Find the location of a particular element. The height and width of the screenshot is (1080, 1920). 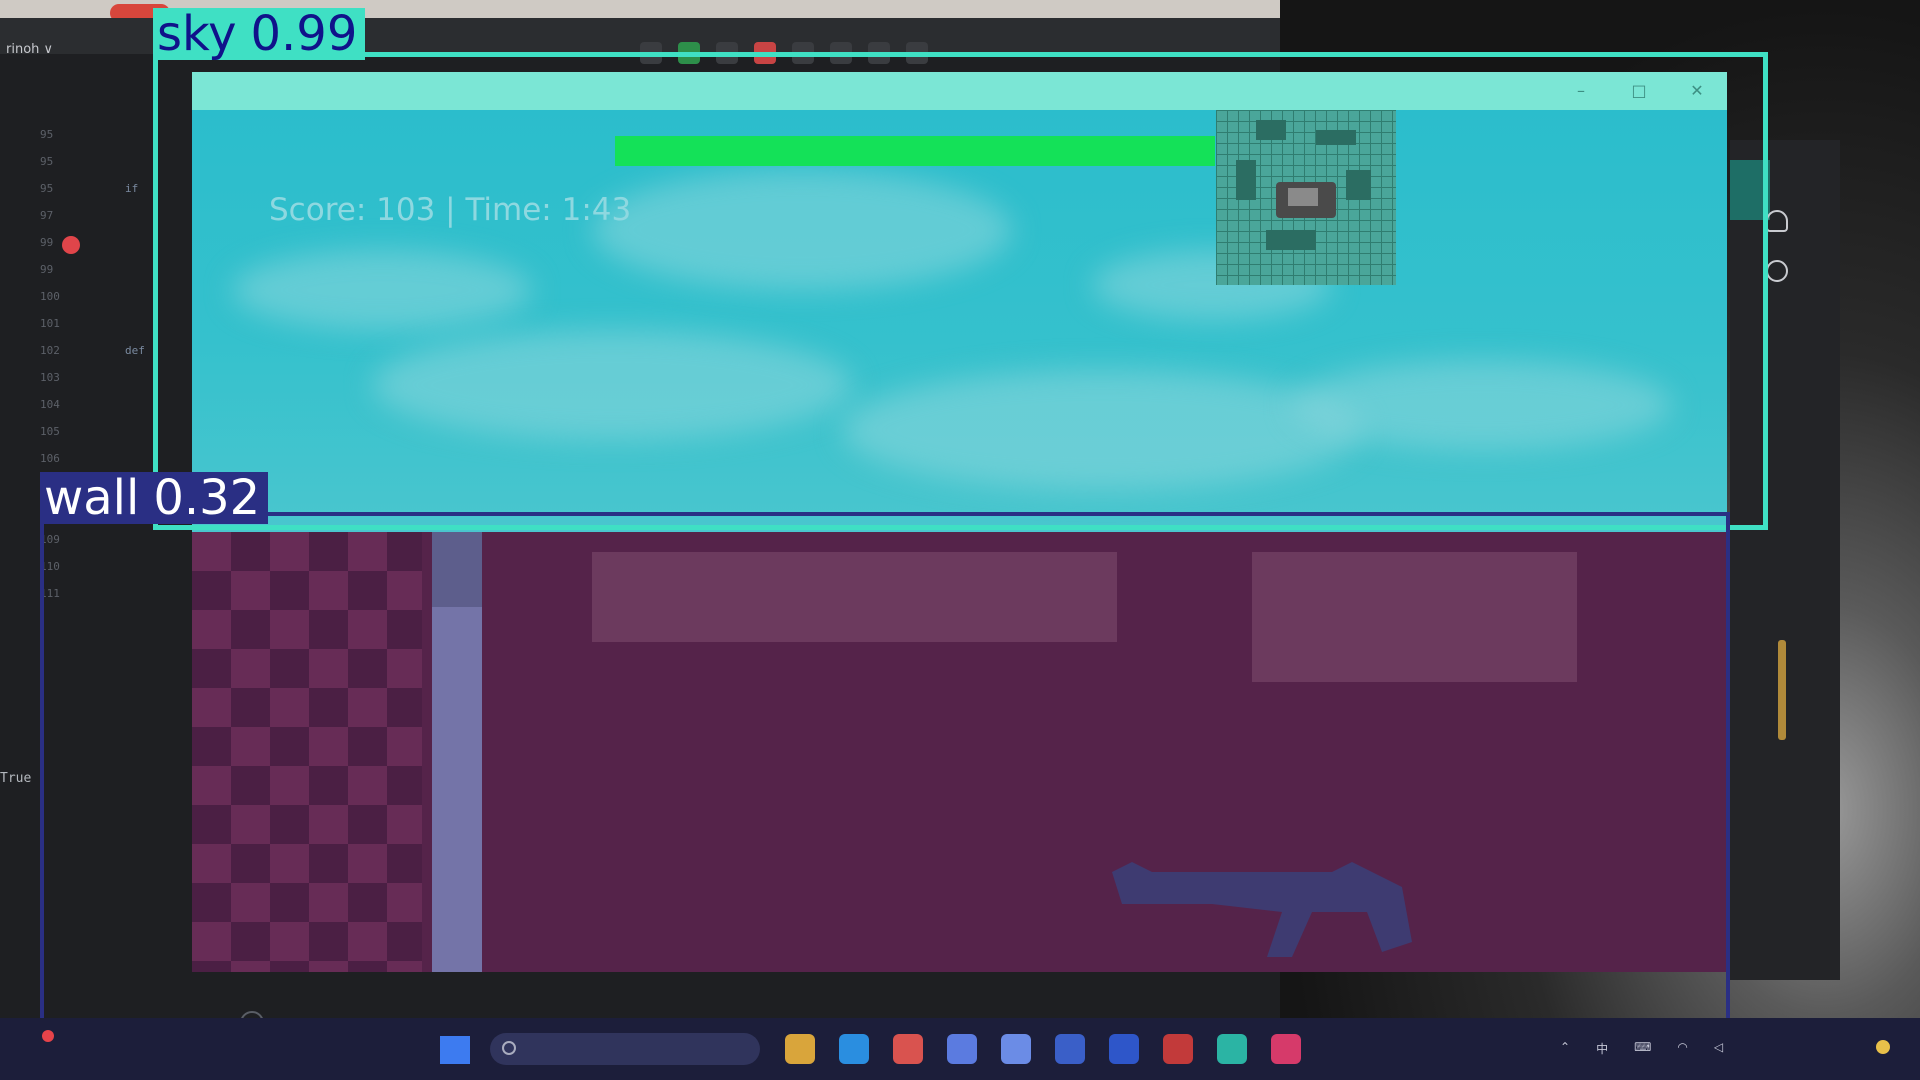

line-number: 99 is located at coordinates (47, 269).